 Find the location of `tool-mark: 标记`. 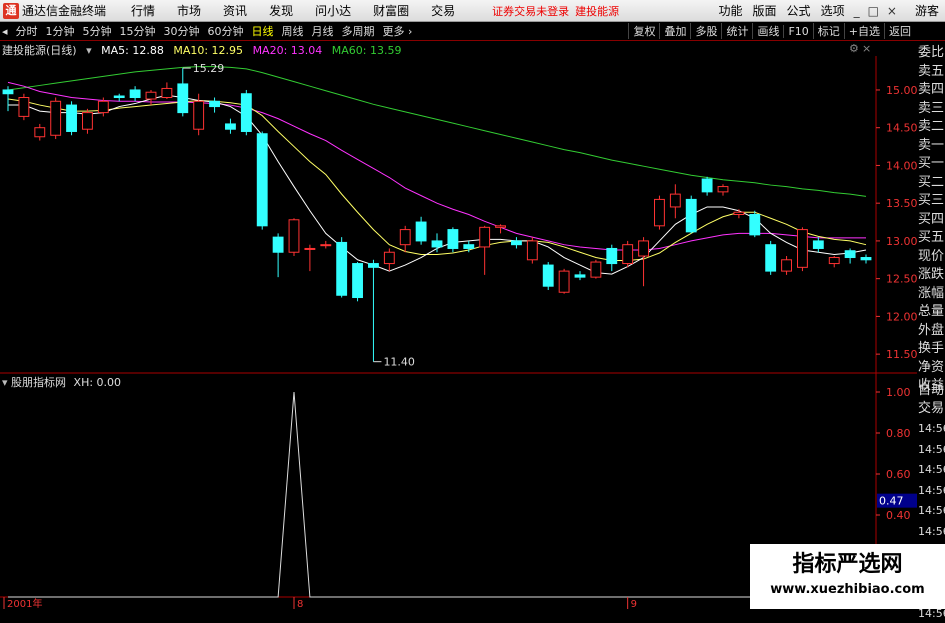

tool-mark: 标记 is located at coordinates (828, 31).